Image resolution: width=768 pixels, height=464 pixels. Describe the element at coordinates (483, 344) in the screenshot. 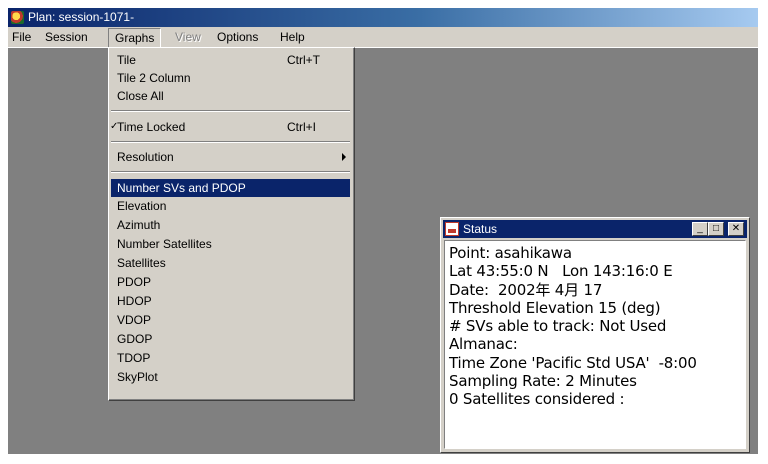

I see `status-almanac: Almanac:` at that location.